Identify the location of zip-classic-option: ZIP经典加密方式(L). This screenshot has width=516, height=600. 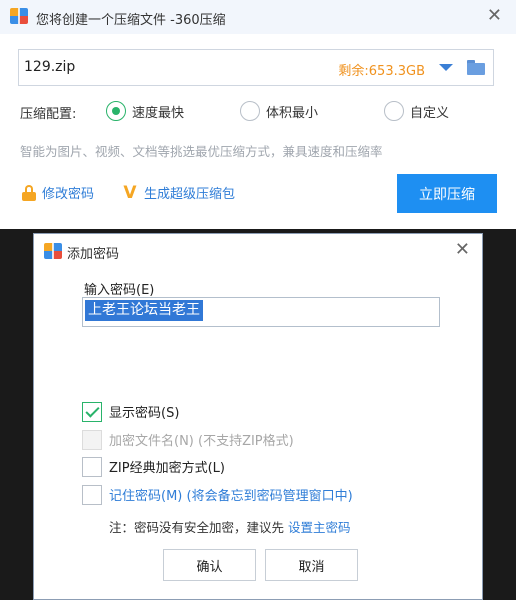
(153, 466).